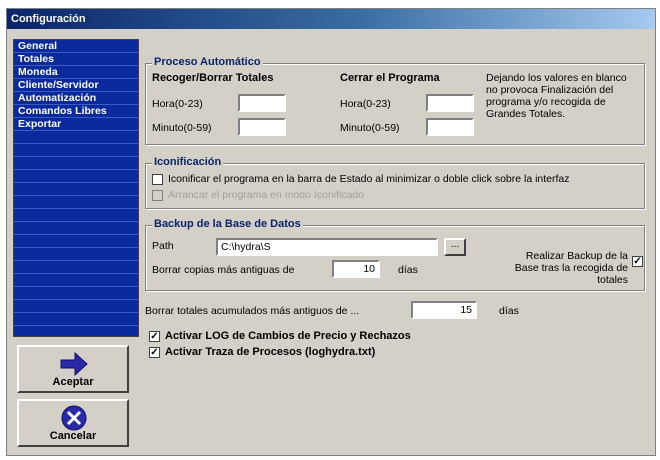 The width and height of the screenshot is (660, 460). What do you see at coordinates (207, 62) in the screenshot?
I see `auto-process-legend: Proceso Automático` at bounding box center [207, 62].